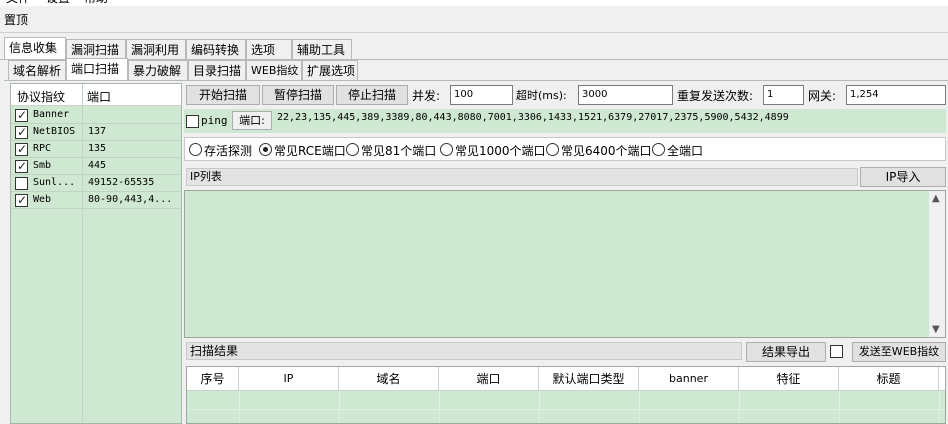  I want to click on scan-result-table: 序号 IP 域名 端口 默认端口类型 banner 特征 标题, so click(566, 395).